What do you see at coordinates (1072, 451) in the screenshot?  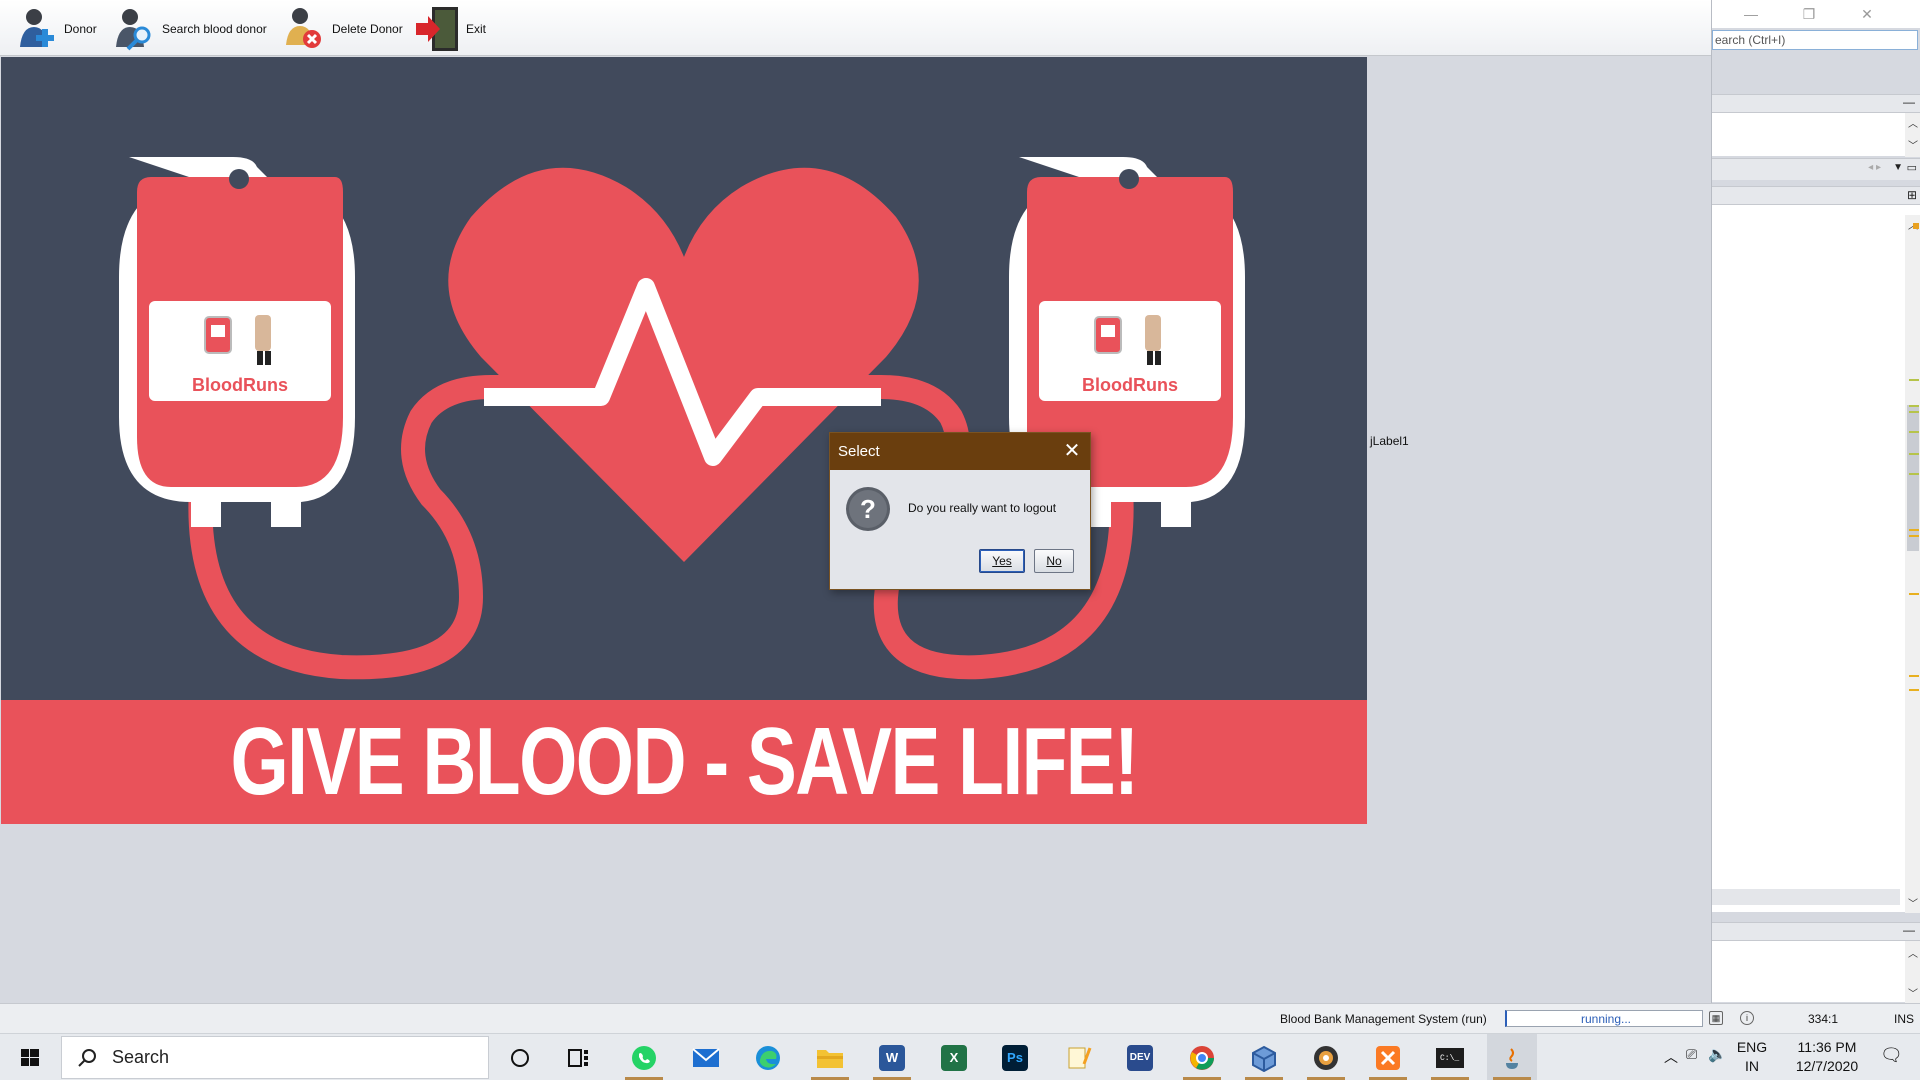 I see `dialog-close-button: ✕` at bounding box center [1072, 451].